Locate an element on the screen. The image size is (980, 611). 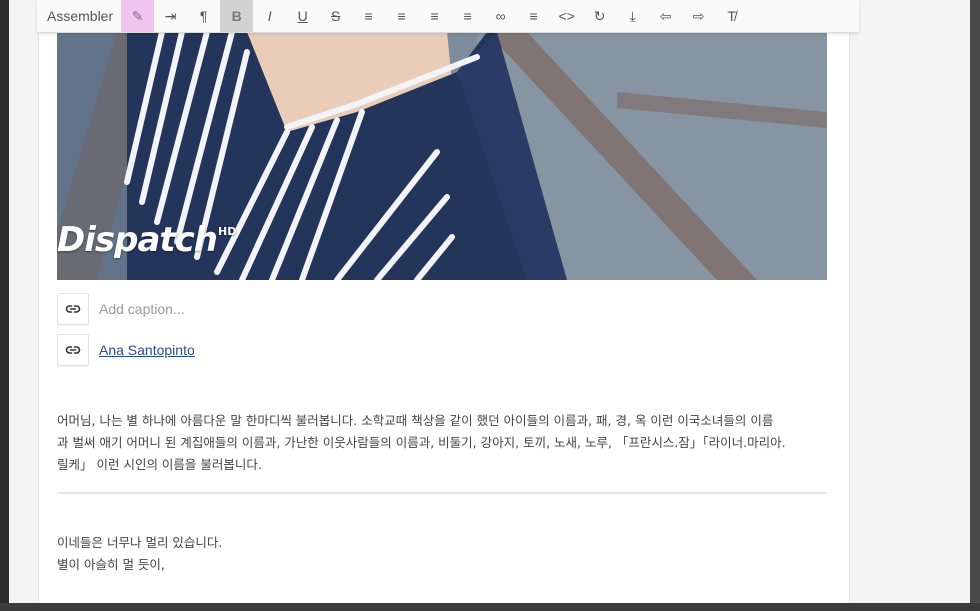
link-button: ∞ is located at coordinates (500, 16).